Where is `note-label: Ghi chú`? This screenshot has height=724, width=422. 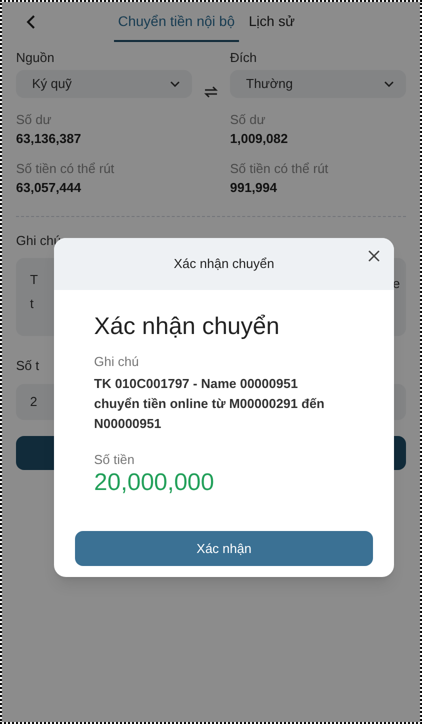 note-label: Ghi chú is located at coordinates (116, 362).